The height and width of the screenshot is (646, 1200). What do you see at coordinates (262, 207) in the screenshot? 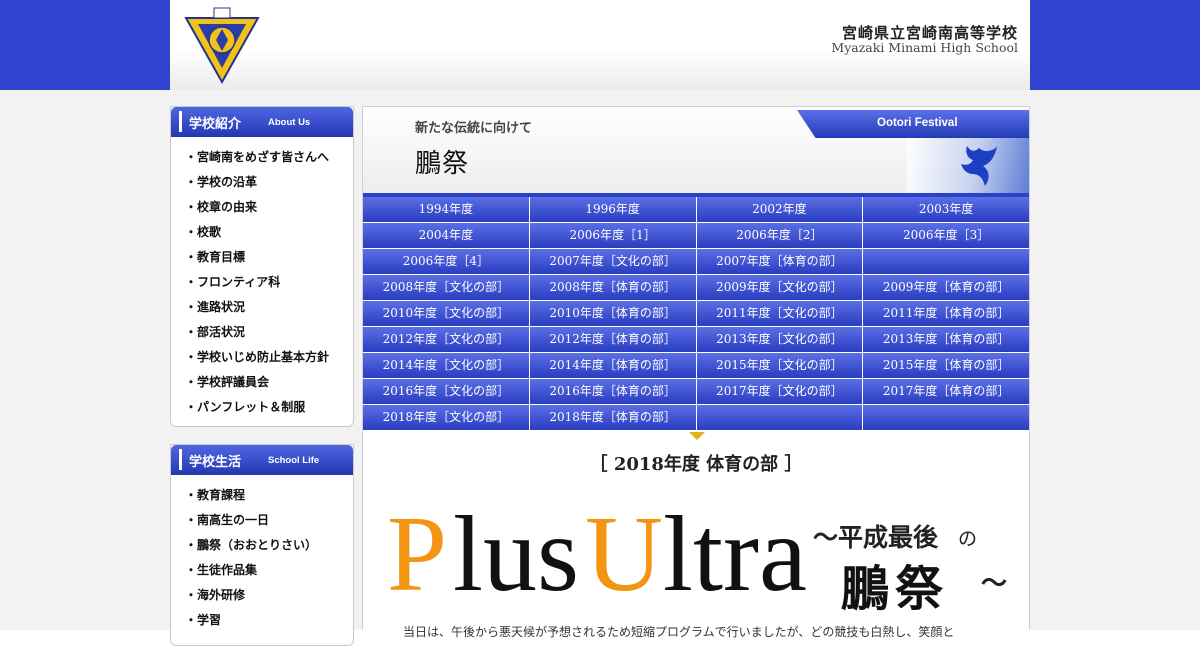
I see `sidebar-item-emblem: 校章の由来` at bounding box center [262, 207].